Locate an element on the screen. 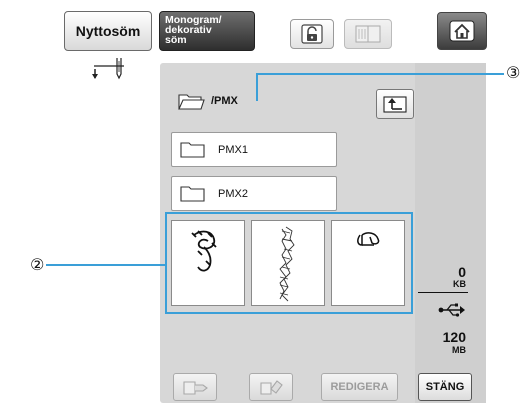  folder-item-pmx1: PMX1 is located at coordinates (254, 149).